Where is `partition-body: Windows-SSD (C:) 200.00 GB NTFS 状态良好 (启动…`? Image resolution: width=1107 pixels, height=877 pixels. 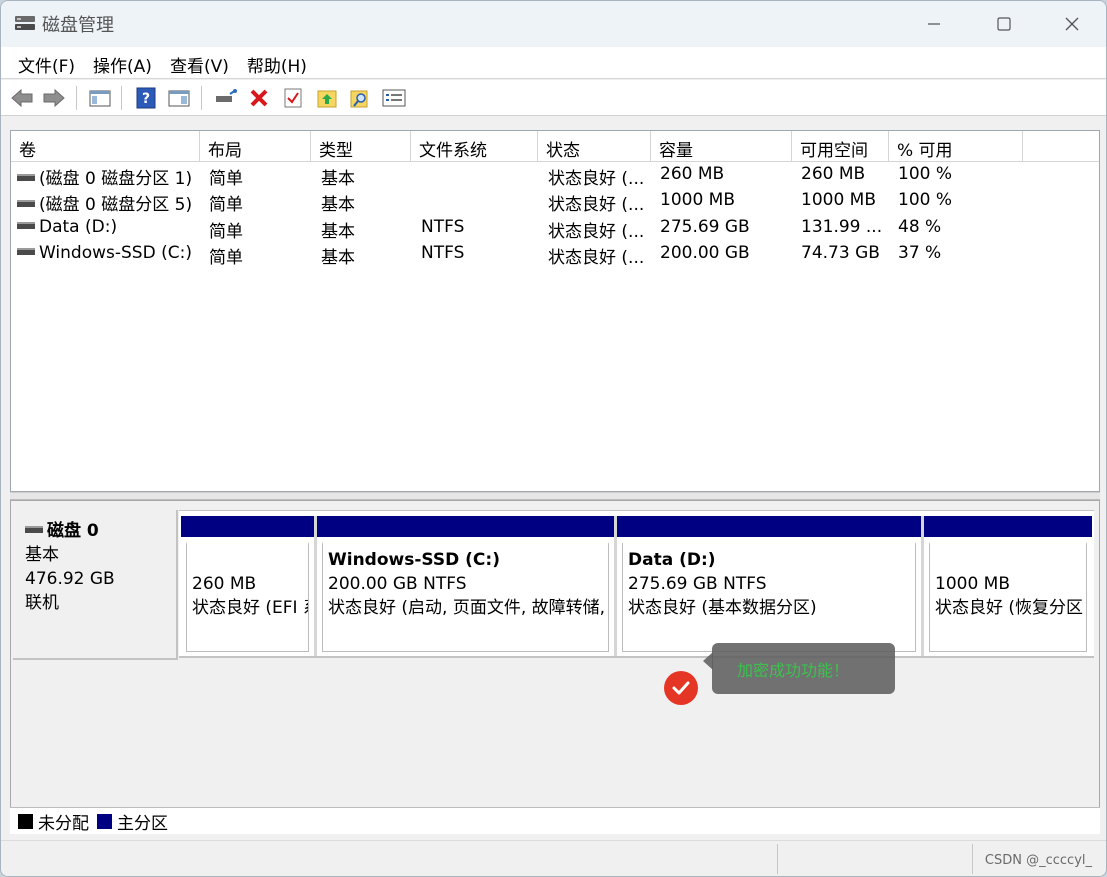
partition-body: Windows-SSD (C:) 200.00 GB NTFS 状态良好 (启动… is located at coordinates (465, 597).